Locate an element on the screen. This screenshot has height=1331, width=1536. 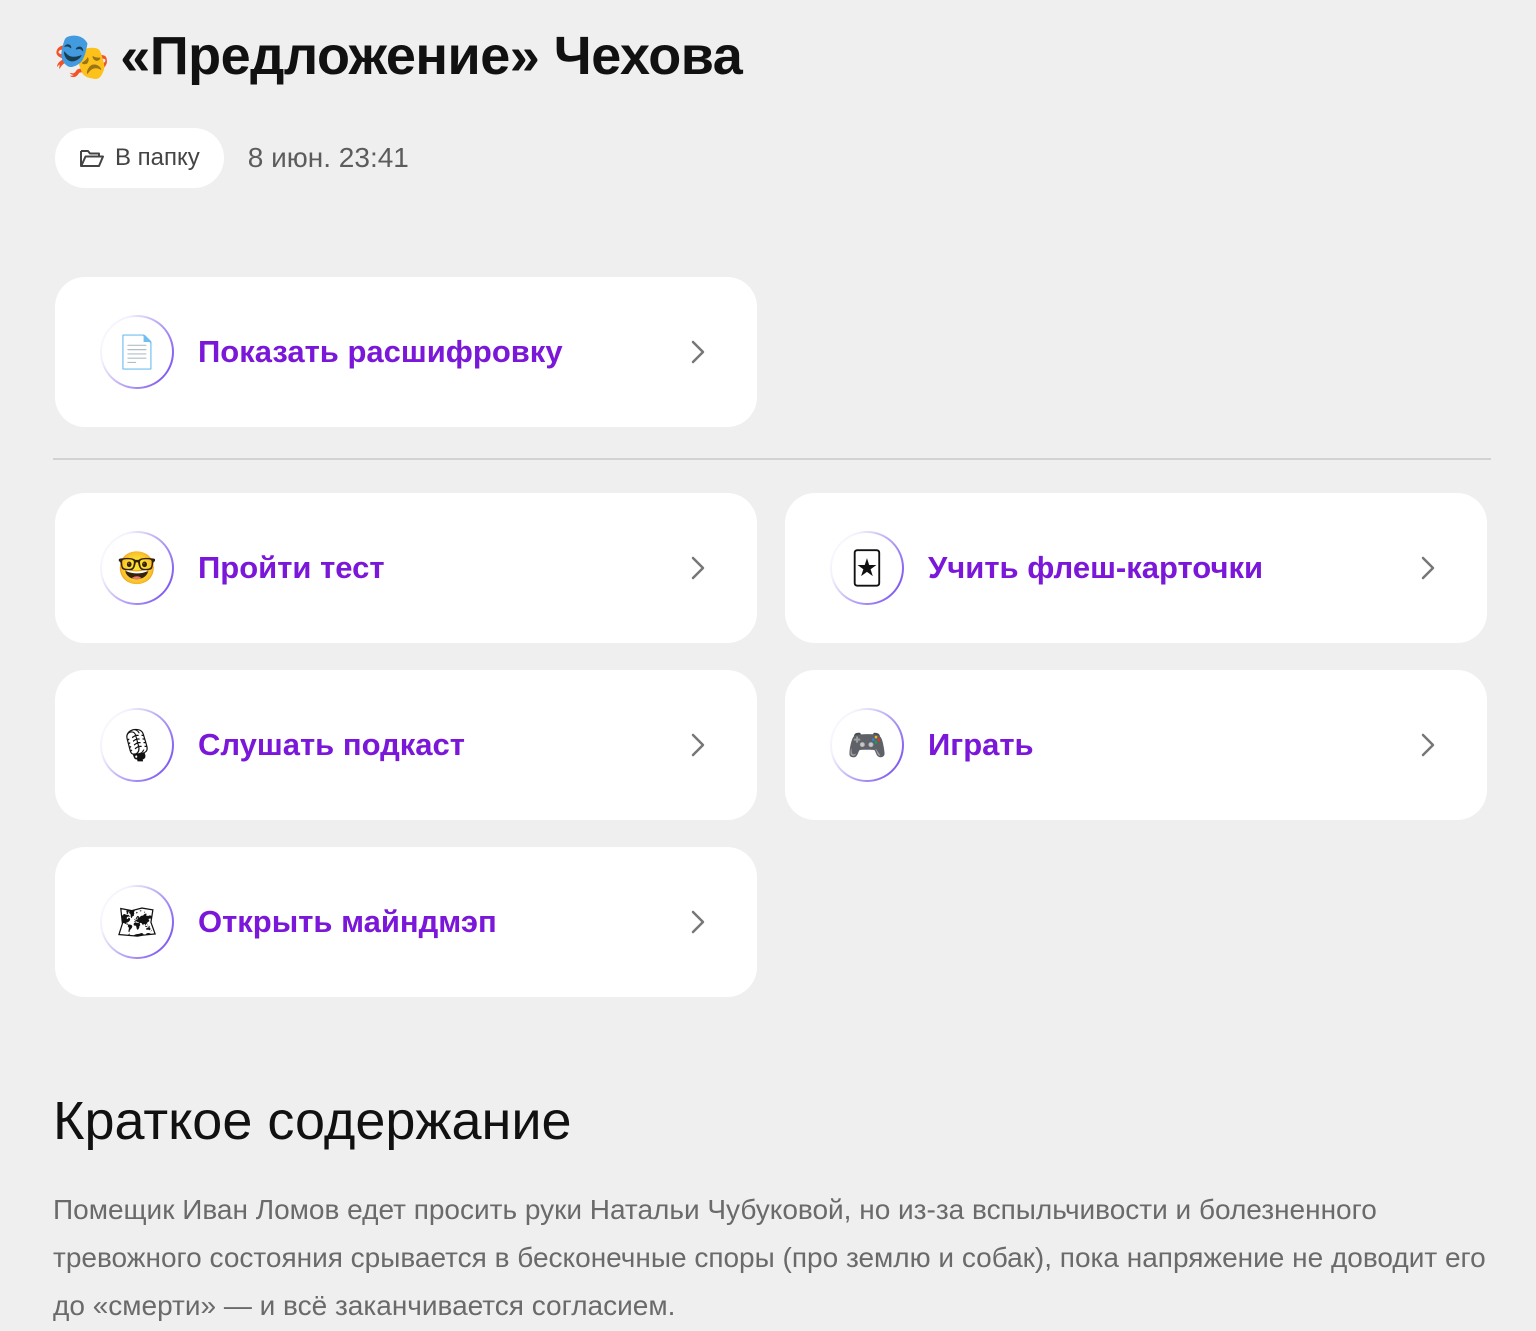
title-row: 🎭 «Предложение» Чехова is located at coordinates (398, 56).